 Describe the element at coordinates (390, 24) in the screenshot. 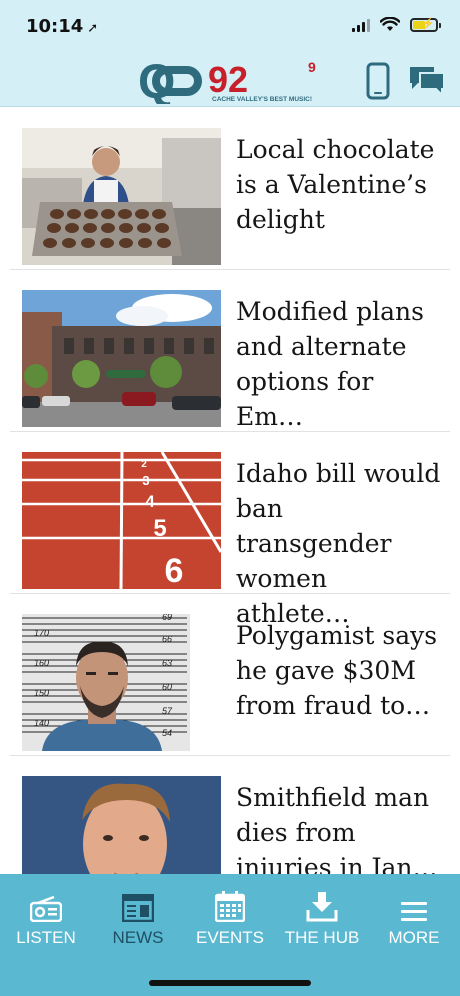

I see `wifi-icon` at that location.